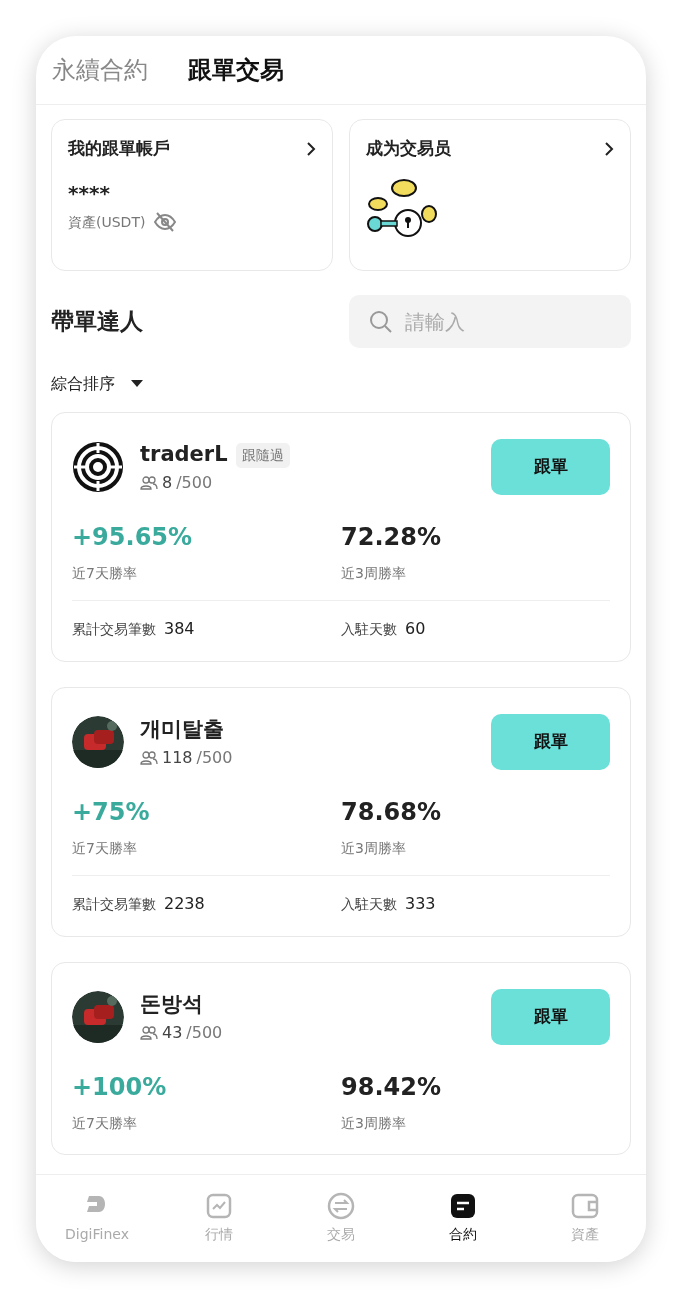 The width and height of the screenshot is (682, 1298). What do you see at coordinates (391, 812) in the screenshot?
I see `win-rate-value: 78.68%` at bounding box center [391, 812].